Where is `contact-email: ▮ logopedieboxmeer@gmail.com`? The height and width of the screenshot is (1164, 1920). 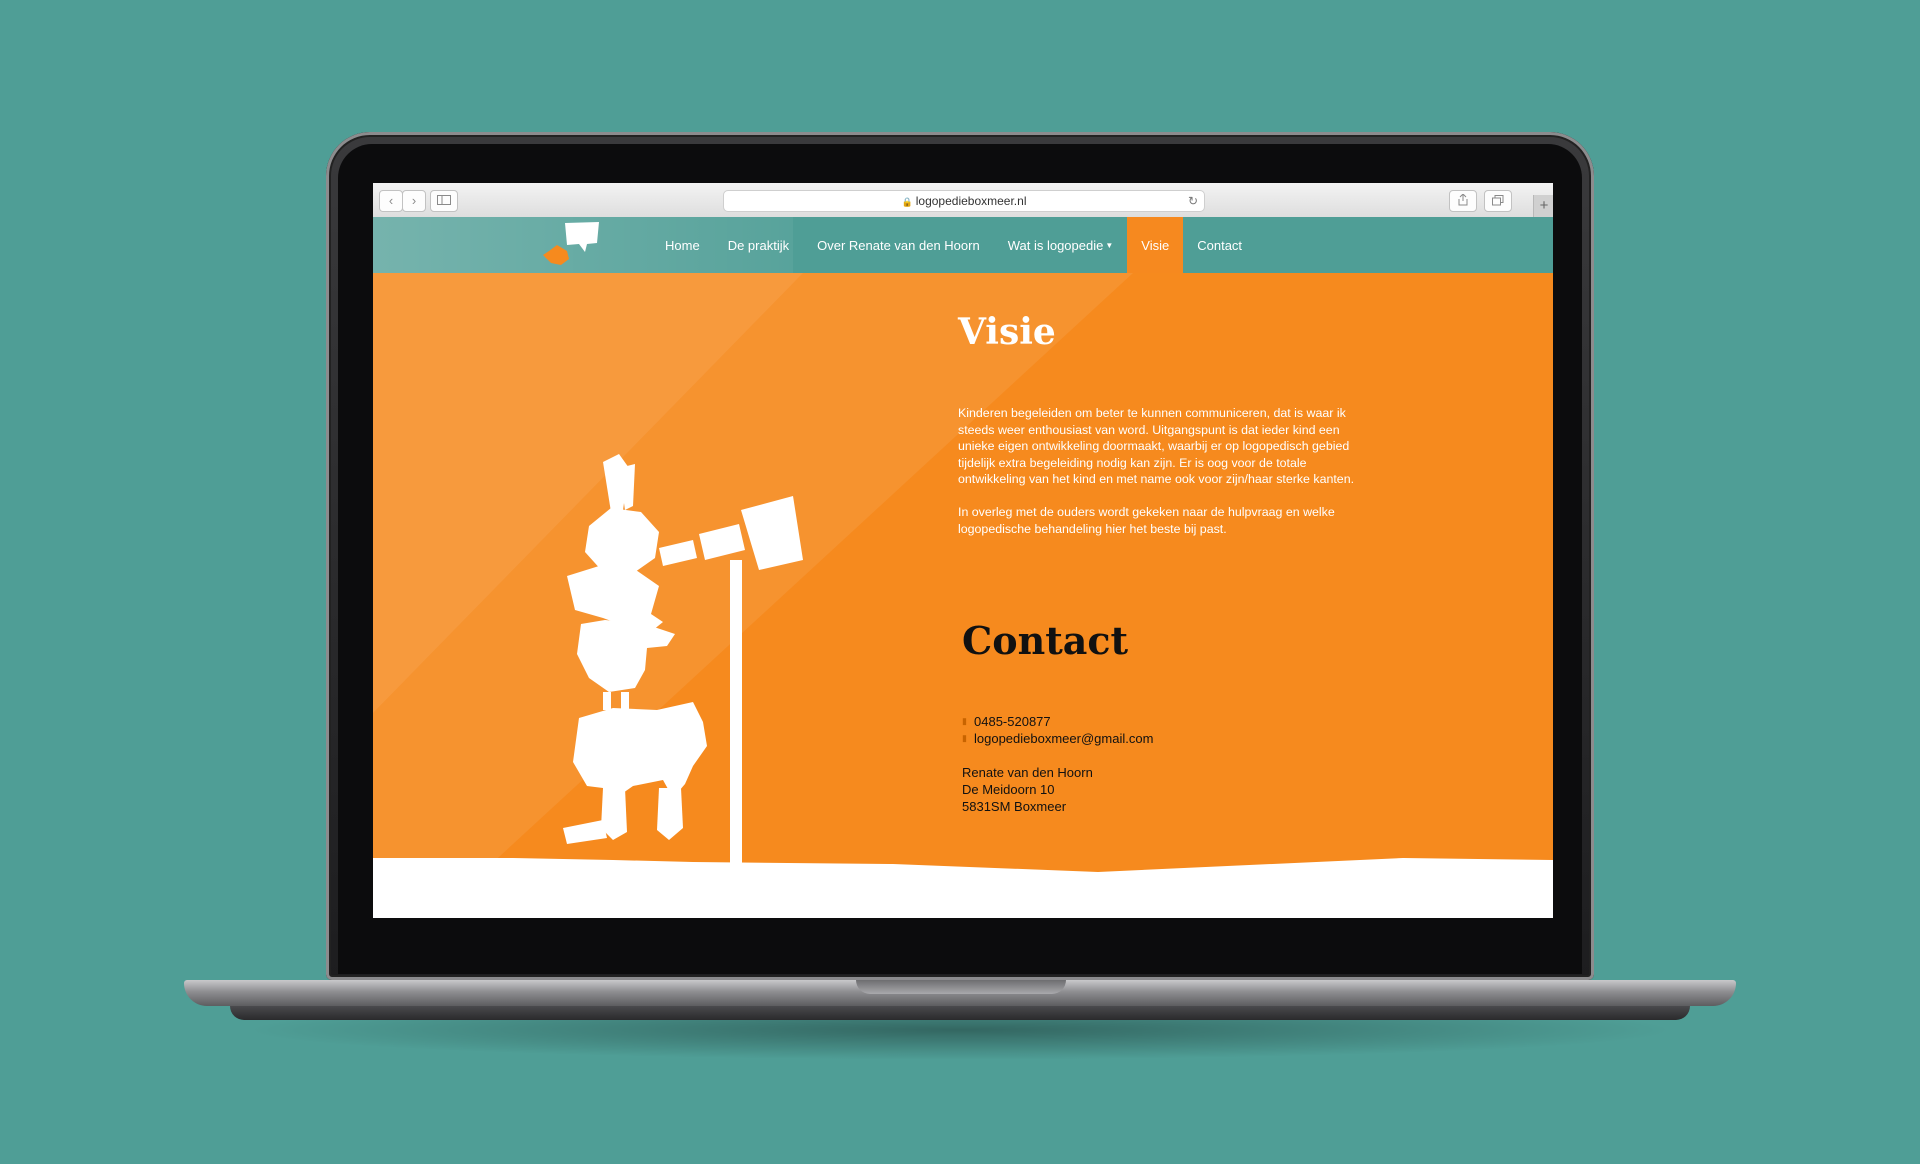
contact-email: ▮ logopedieboxmeer@gmail.com is located at coordinates (1057, 738).